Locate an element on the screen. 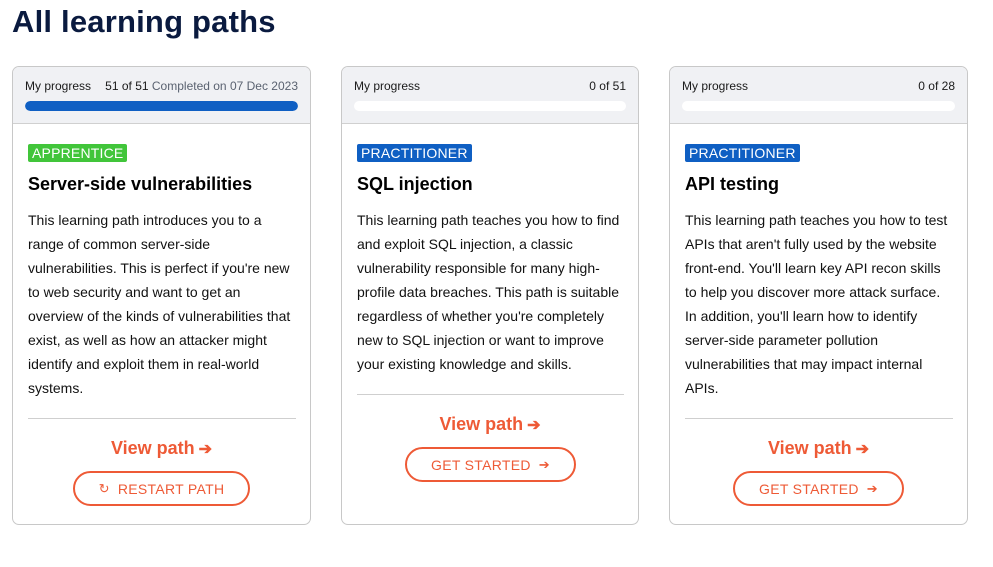 This screenshot has height=567, width=993. restart-icon: ↻ is located at coordinates (104, 488).